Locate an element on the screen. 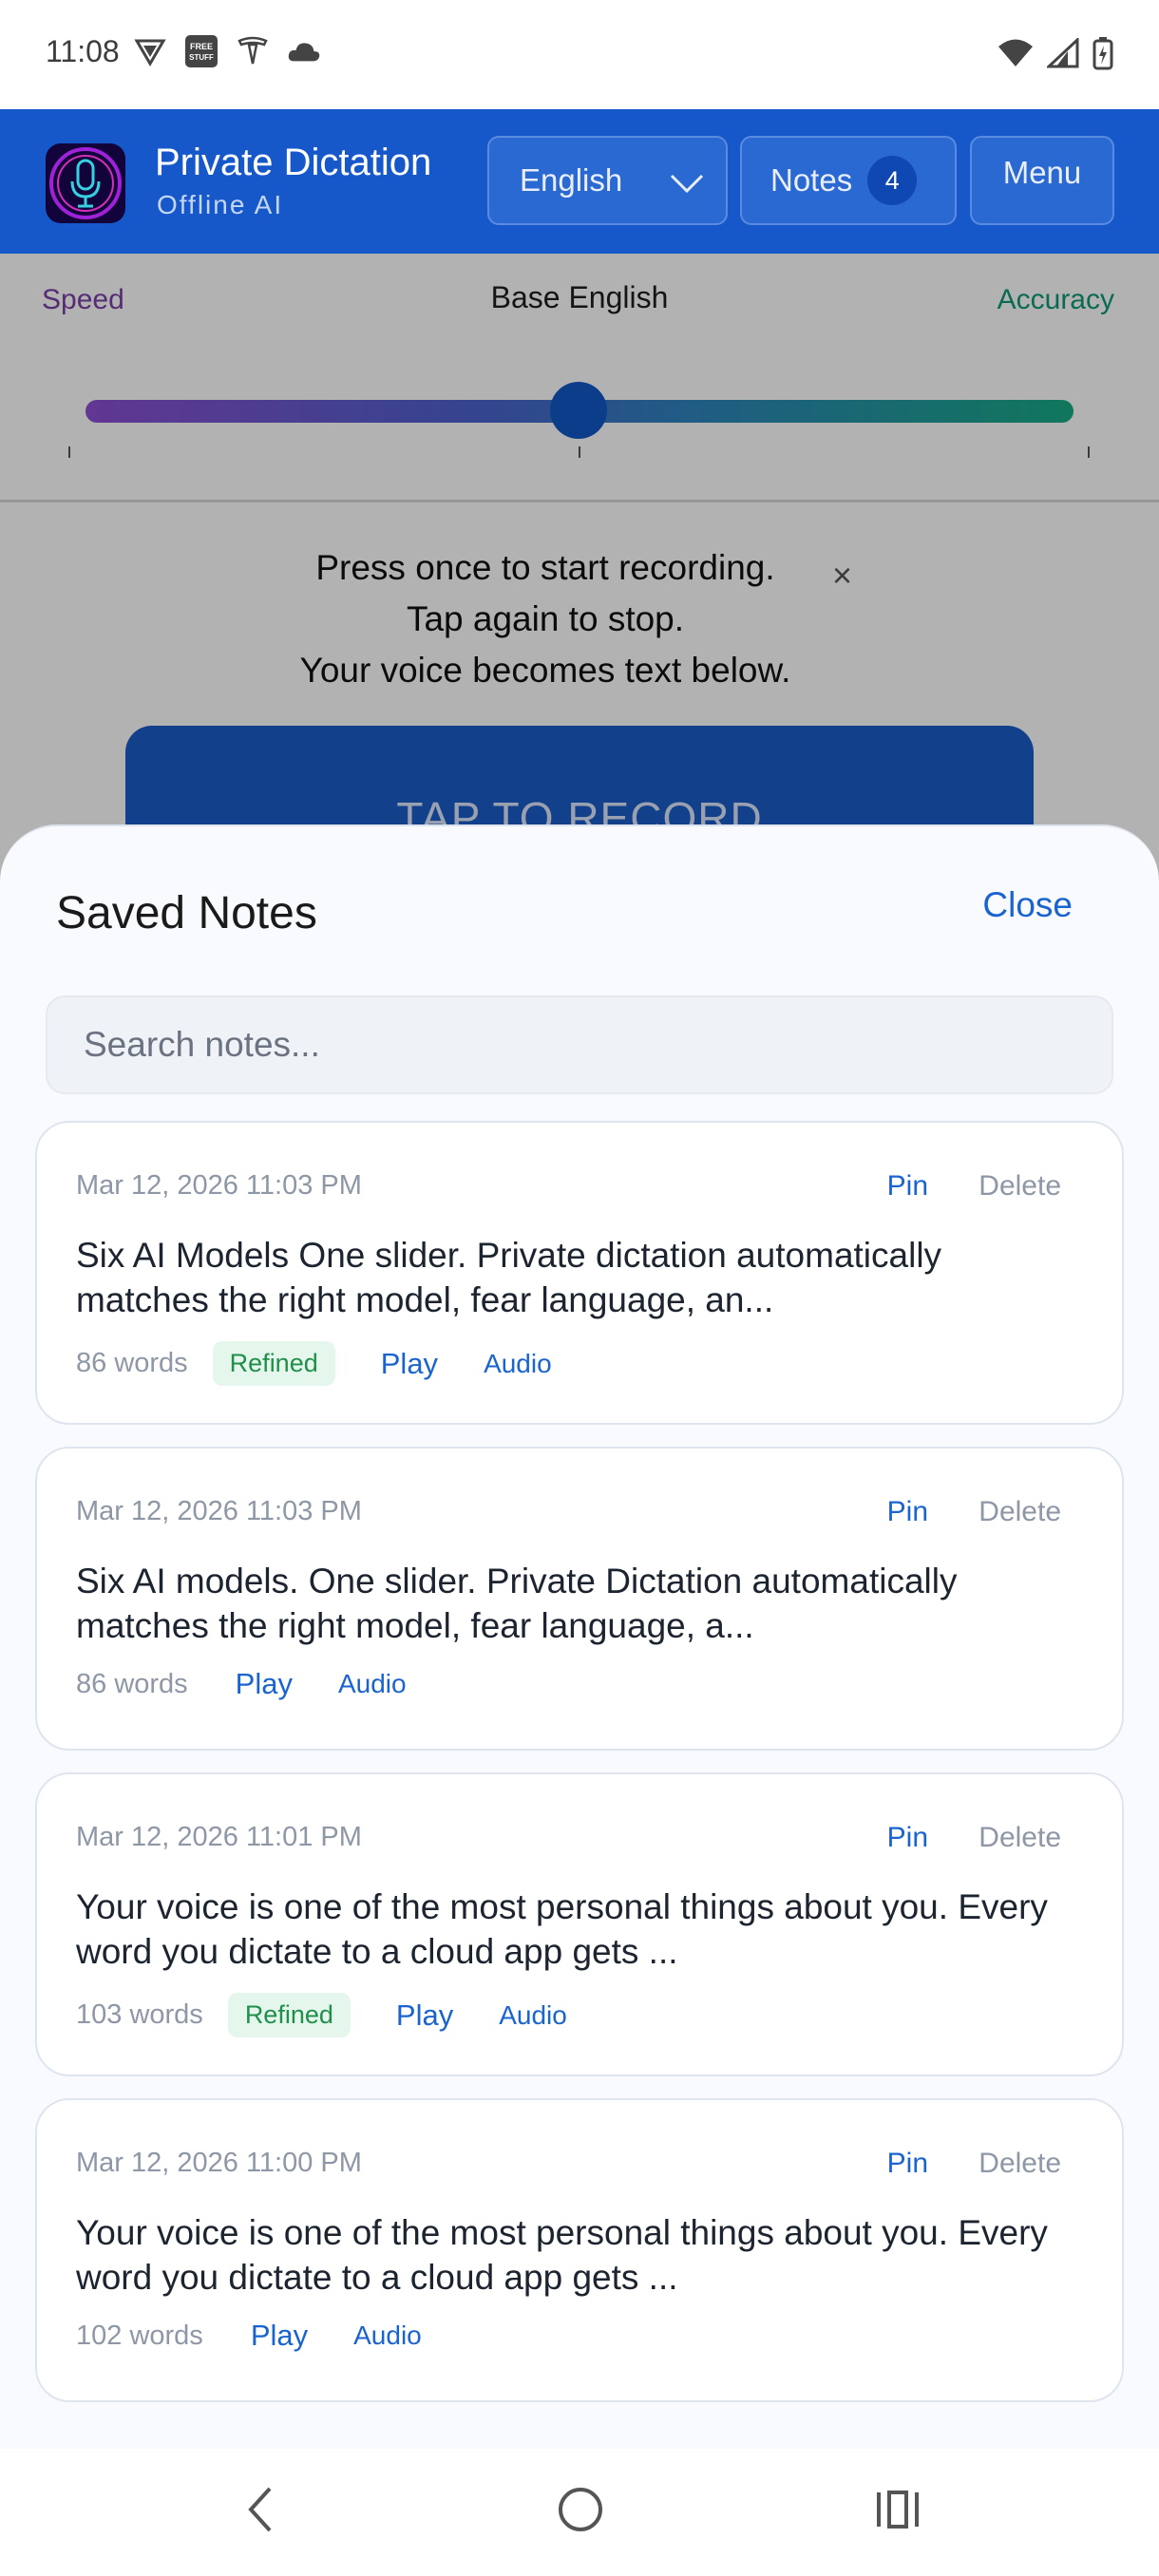 This screenshot has width=1159, height=2576. home-icon is located at coordinates (580, 2512).